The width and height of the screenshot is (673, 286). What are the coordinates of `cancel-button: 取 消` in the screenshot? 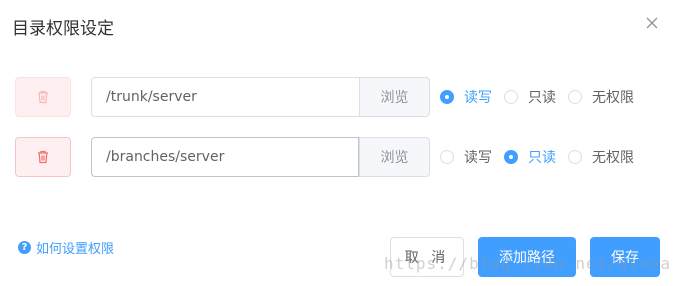 It's located at (427, 257).